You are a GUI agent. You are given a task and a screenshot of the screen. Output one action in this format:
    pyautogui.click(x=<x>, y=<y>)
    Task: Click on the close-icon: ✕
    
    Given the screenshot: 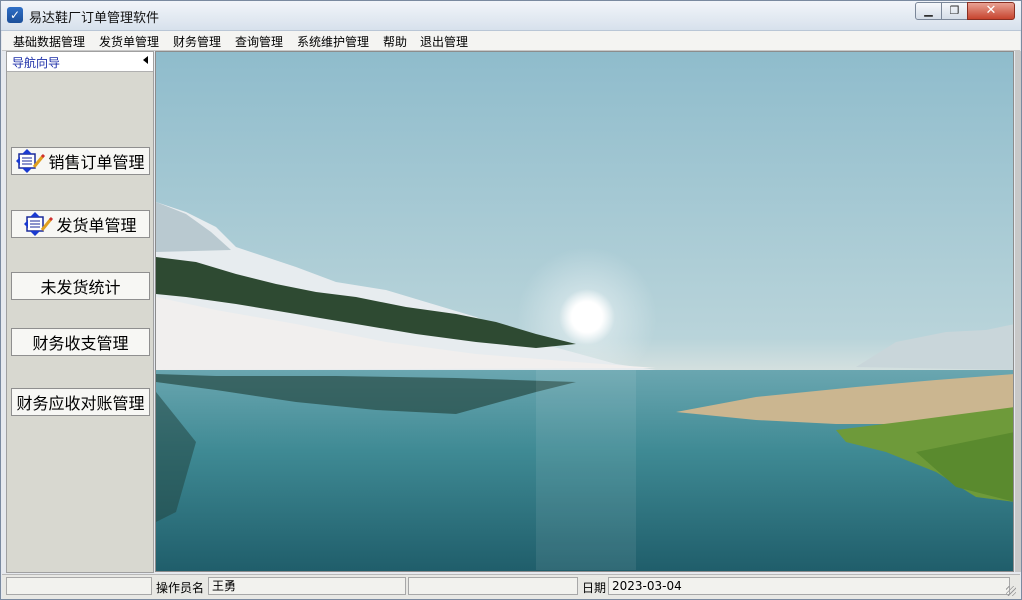 What is the action you would take?
    pyautogui.click(x=991, y=10)
    